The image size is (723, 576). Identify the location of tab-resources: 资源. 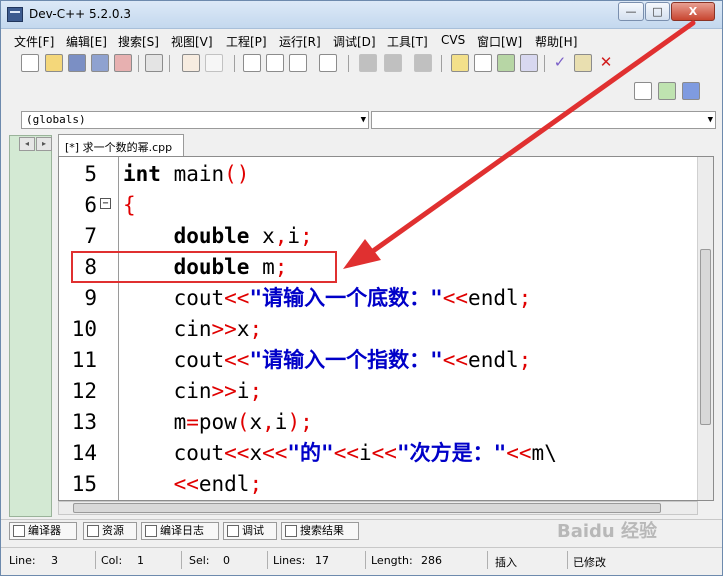
(110, 531).